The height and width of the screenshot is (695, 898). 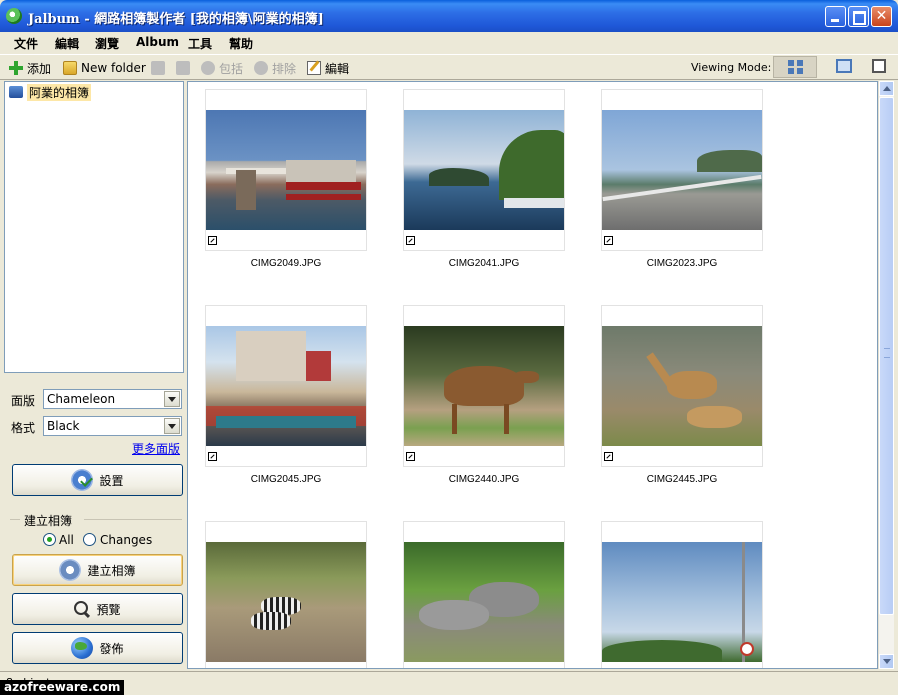 What do you see at coordinates (886, 661) in the screenshot?
I see `scroll-down-icon` at bounding box center [886, 661].